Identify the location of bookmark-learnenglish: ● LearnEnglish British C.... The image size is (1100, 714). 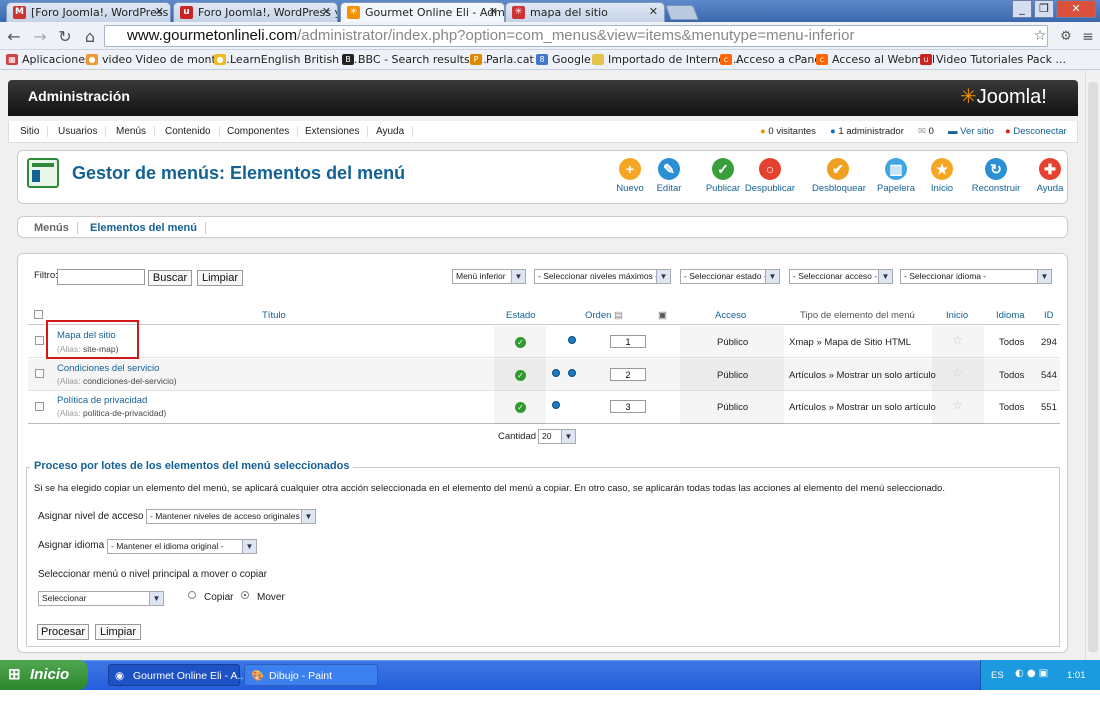
(287, 59).